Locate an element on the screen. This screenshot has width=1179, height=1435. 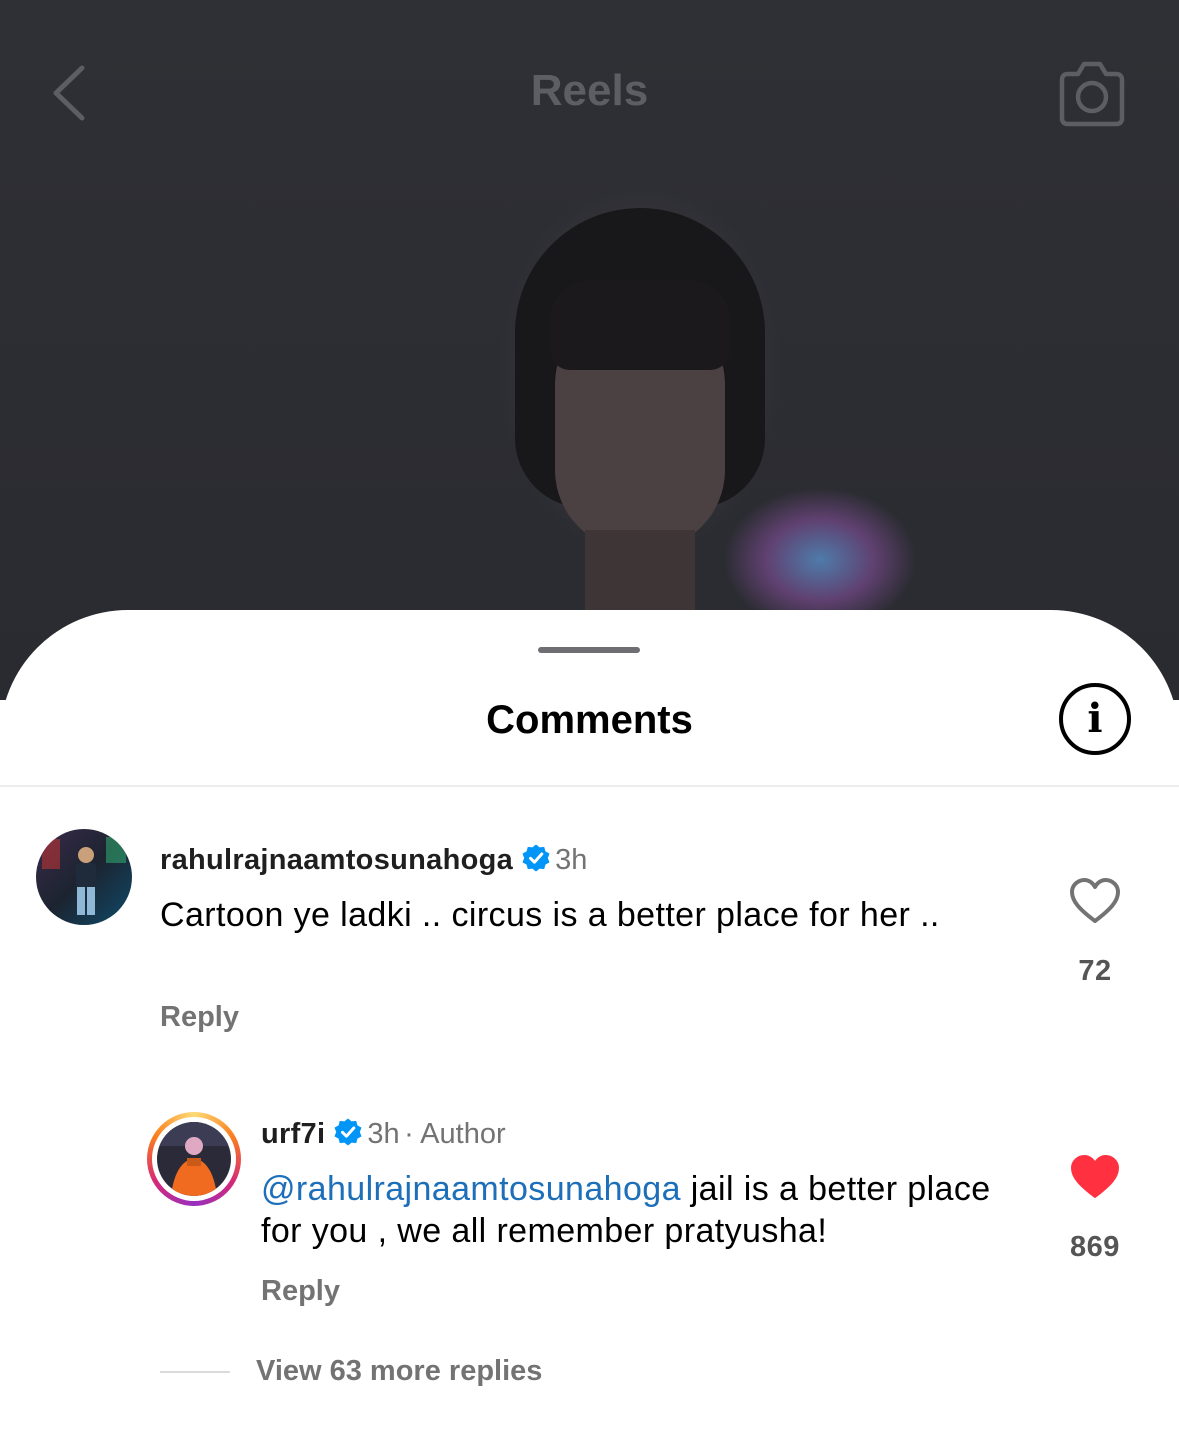
like-count: 72 is located at coordinates (1095, 971).